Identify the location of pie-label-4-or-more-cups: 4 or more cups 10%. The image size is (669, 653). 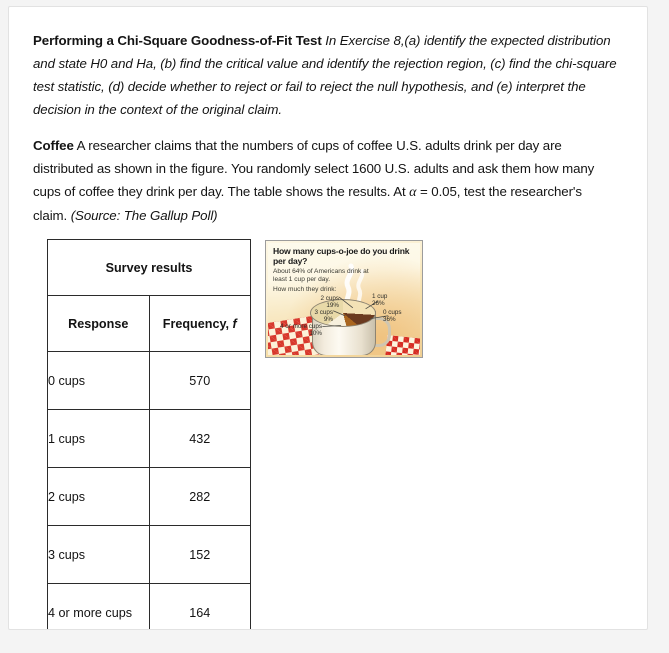
(296, 330).